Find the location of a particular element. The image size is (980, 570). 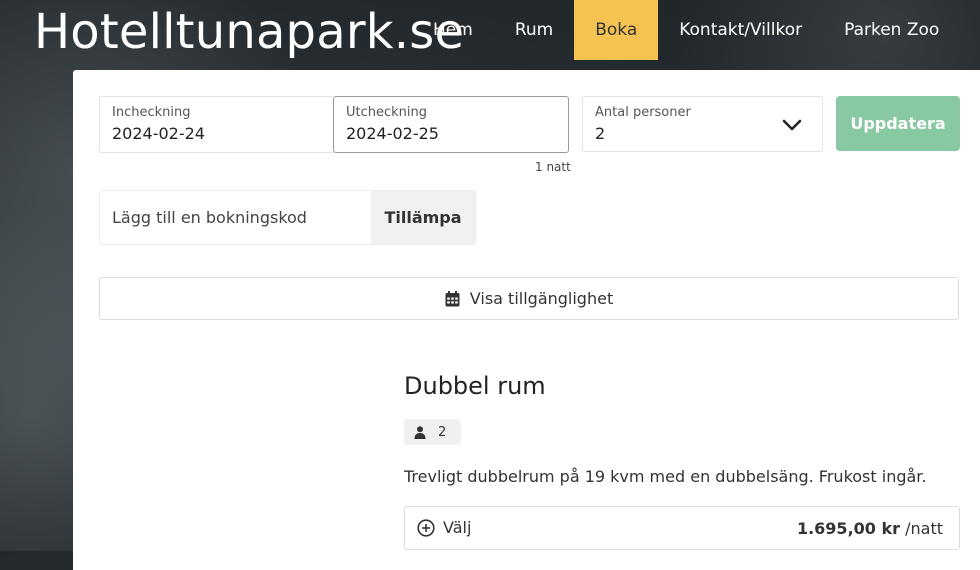

plus-circle-icon is located at coordinates (426, 527).